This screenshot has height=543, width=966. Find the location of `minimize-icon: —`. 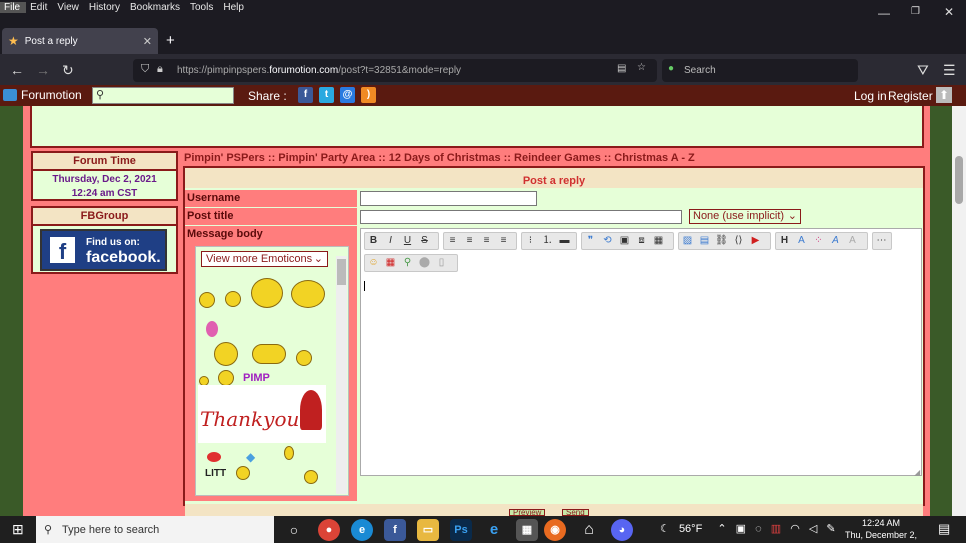

minimize-icon: — is located at coordinates (884, 13).